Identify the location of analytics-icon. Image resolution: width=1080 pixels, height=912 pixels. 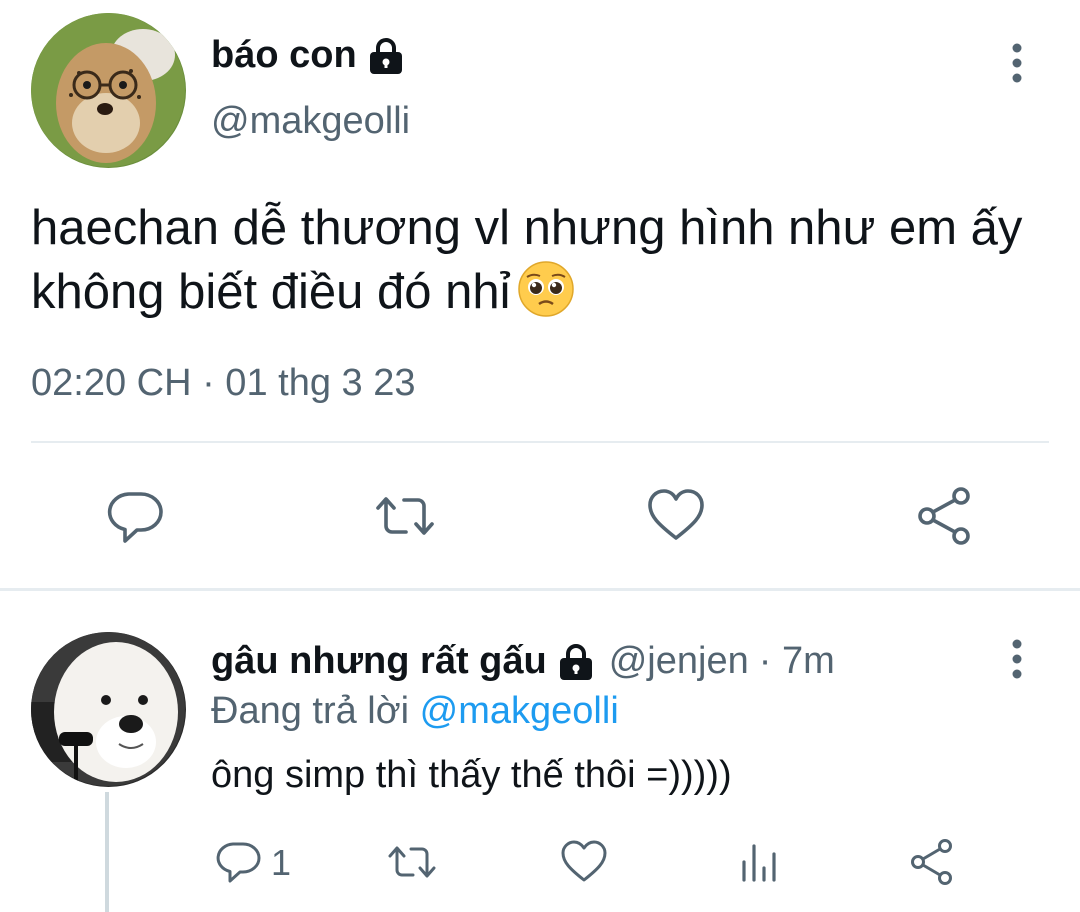
(760, 862).